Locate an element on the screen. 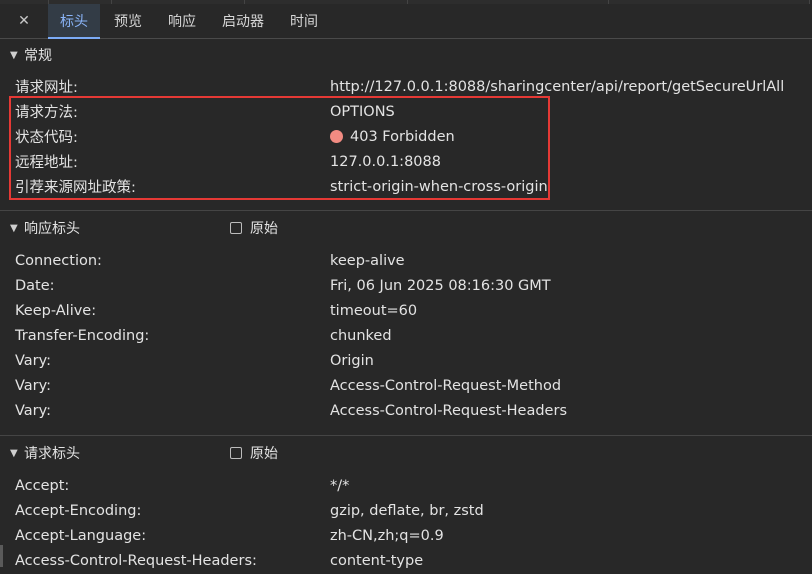 Image resolution: width=812 pixels, height=574 pixels. row-value: chunked is located at coordinates (361, 335).